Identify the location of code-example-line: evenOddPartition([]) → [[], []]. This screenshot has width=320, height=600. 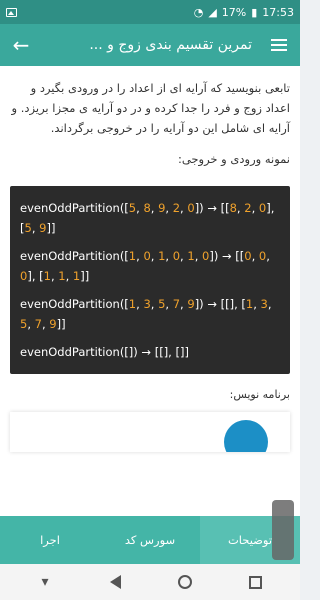
(104, 352).